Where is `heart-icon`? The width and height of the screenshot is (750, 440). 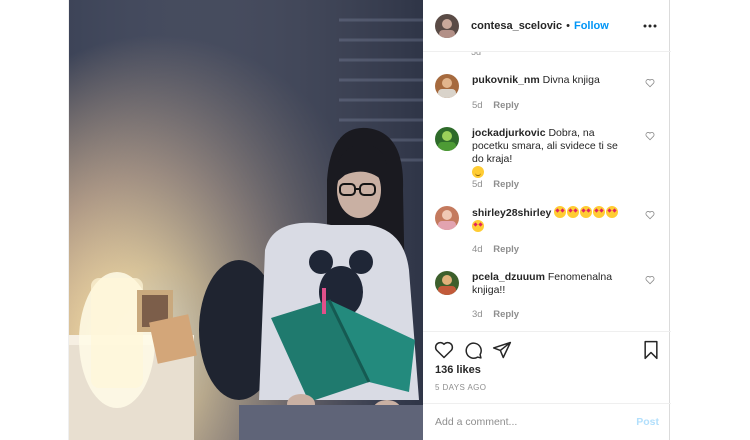 heart-icon is located at coordinates (444, 350).